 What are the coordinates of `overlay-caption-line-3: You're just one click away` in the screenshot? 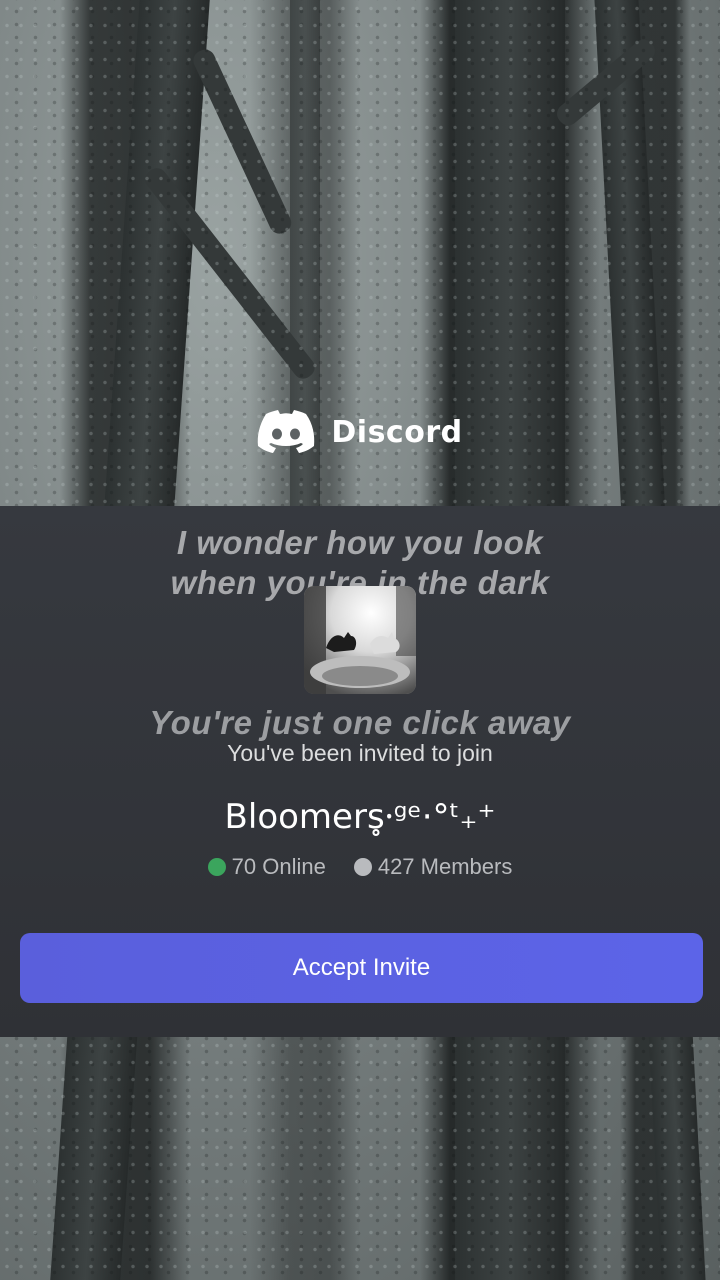 It's located at (360, 722).